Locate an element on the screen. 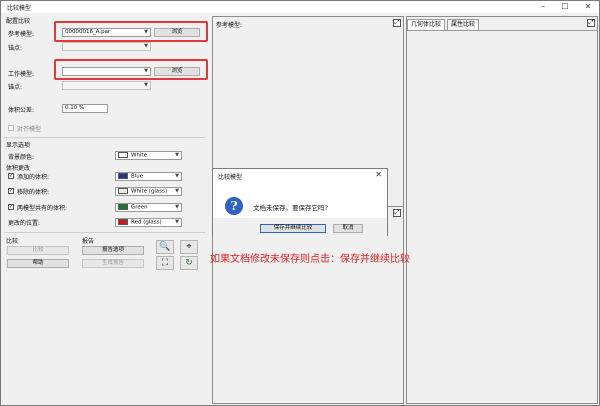  align-label: 对齐模型 is located at coordinates (29, 129).